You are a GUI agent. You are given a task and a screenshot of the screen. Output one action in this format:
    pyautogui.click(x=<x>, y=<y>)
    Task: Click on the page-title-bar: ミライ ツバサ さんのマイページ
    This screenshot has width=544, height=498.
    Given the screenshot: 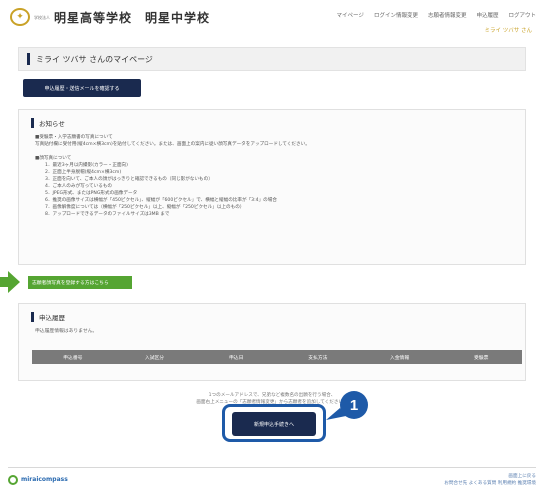 What is the action you would take?
    pyautogui.click(x=272, y=59)
    